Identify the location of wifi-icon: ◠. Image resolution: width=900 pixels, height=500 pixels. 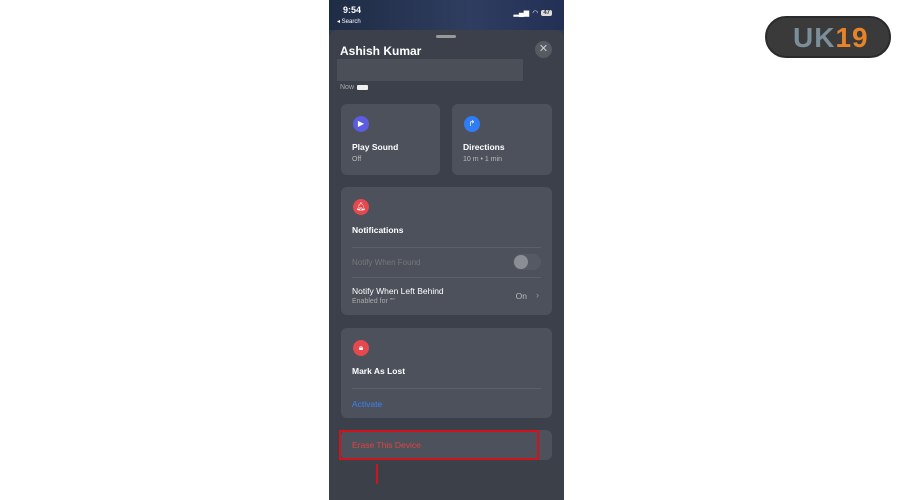
(535, 13).